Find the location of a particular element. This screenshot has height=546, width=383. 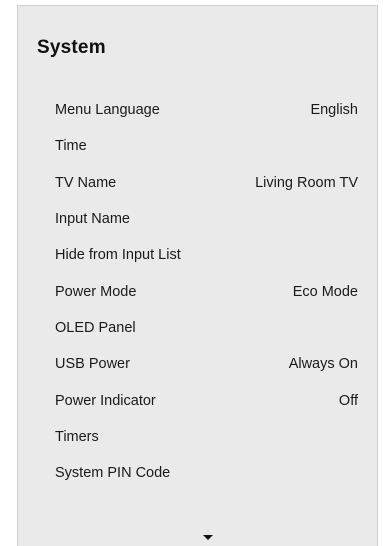

menu-item-input-name: Input Name is located at coordinates (197, 219).